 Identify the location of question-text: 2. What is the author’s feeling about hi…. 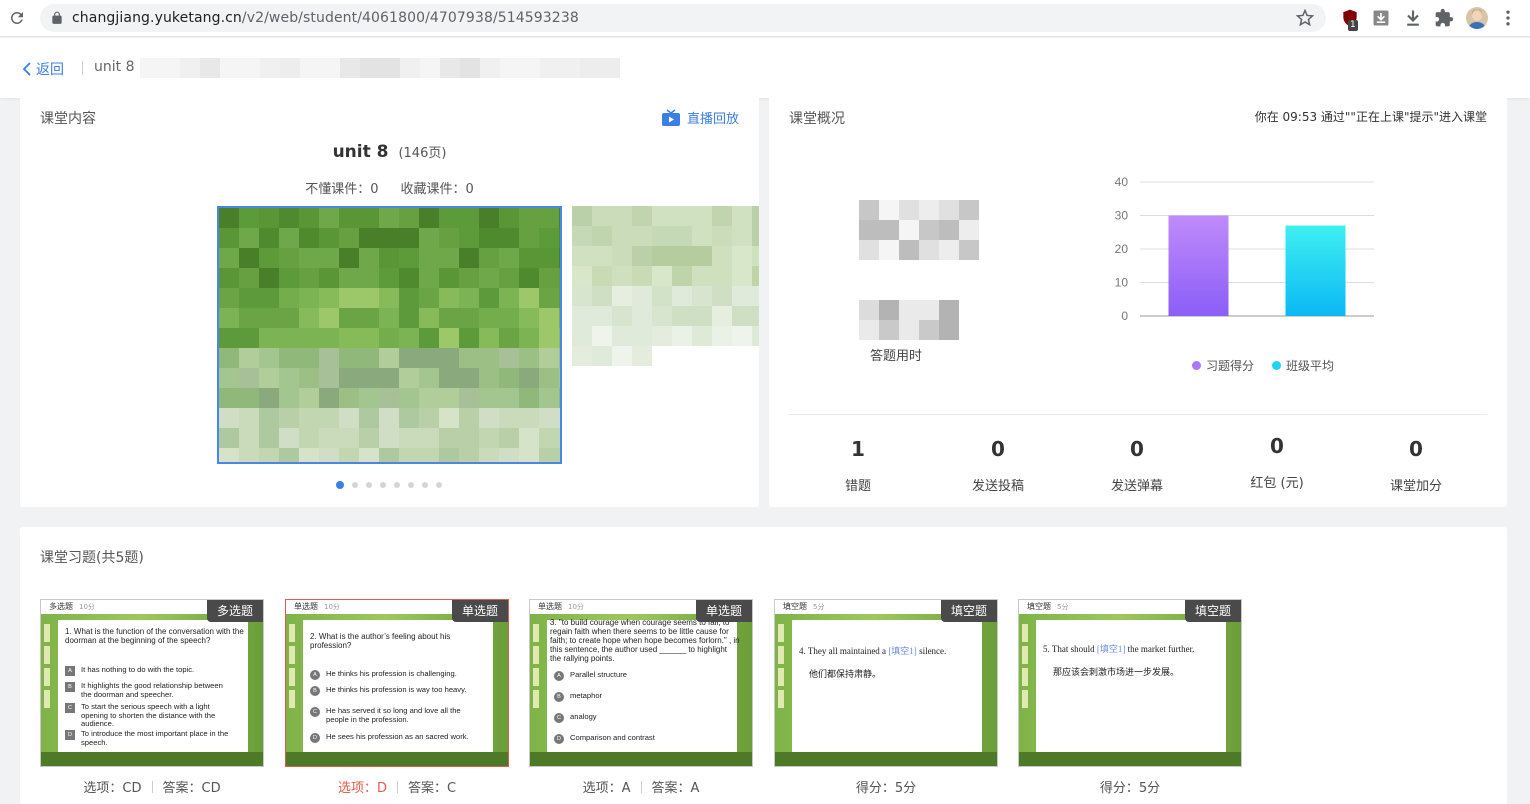
(380, 641).